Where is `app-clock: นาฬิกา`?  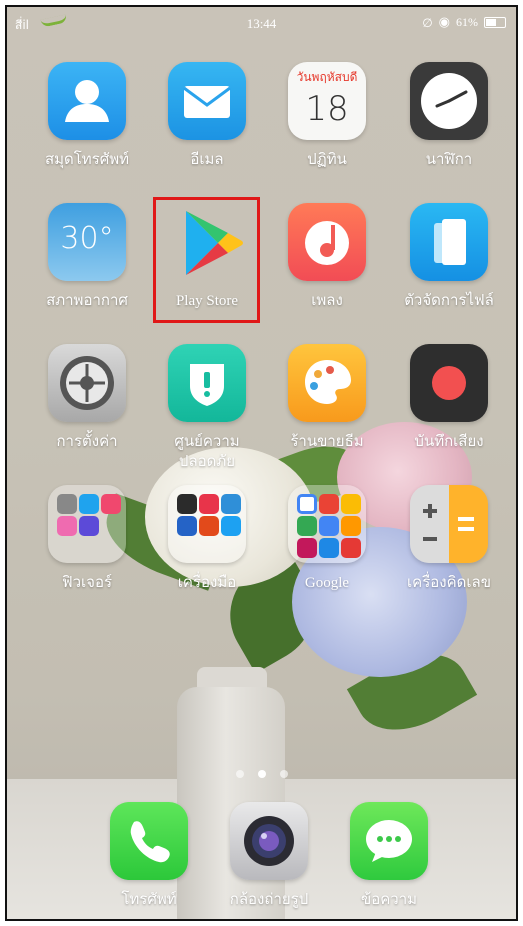
app-clock: นาฬิกา is located at coordinates (449, 116).